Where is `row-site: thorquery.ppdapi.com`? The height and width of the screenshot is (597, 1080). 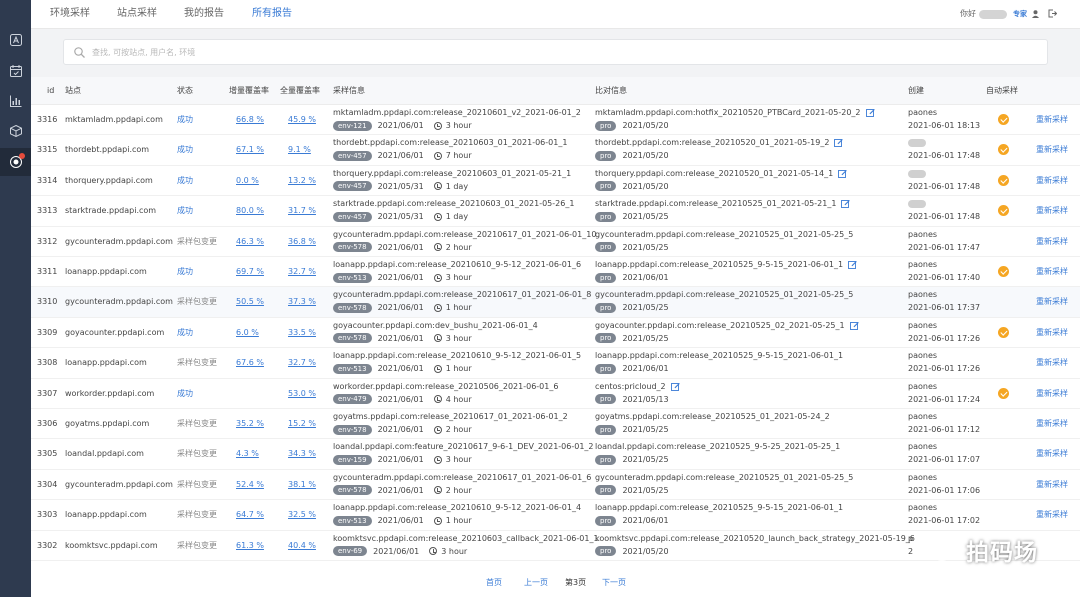
row-site: thorquery.ppdapi.com is located at coordinates (109, 180).